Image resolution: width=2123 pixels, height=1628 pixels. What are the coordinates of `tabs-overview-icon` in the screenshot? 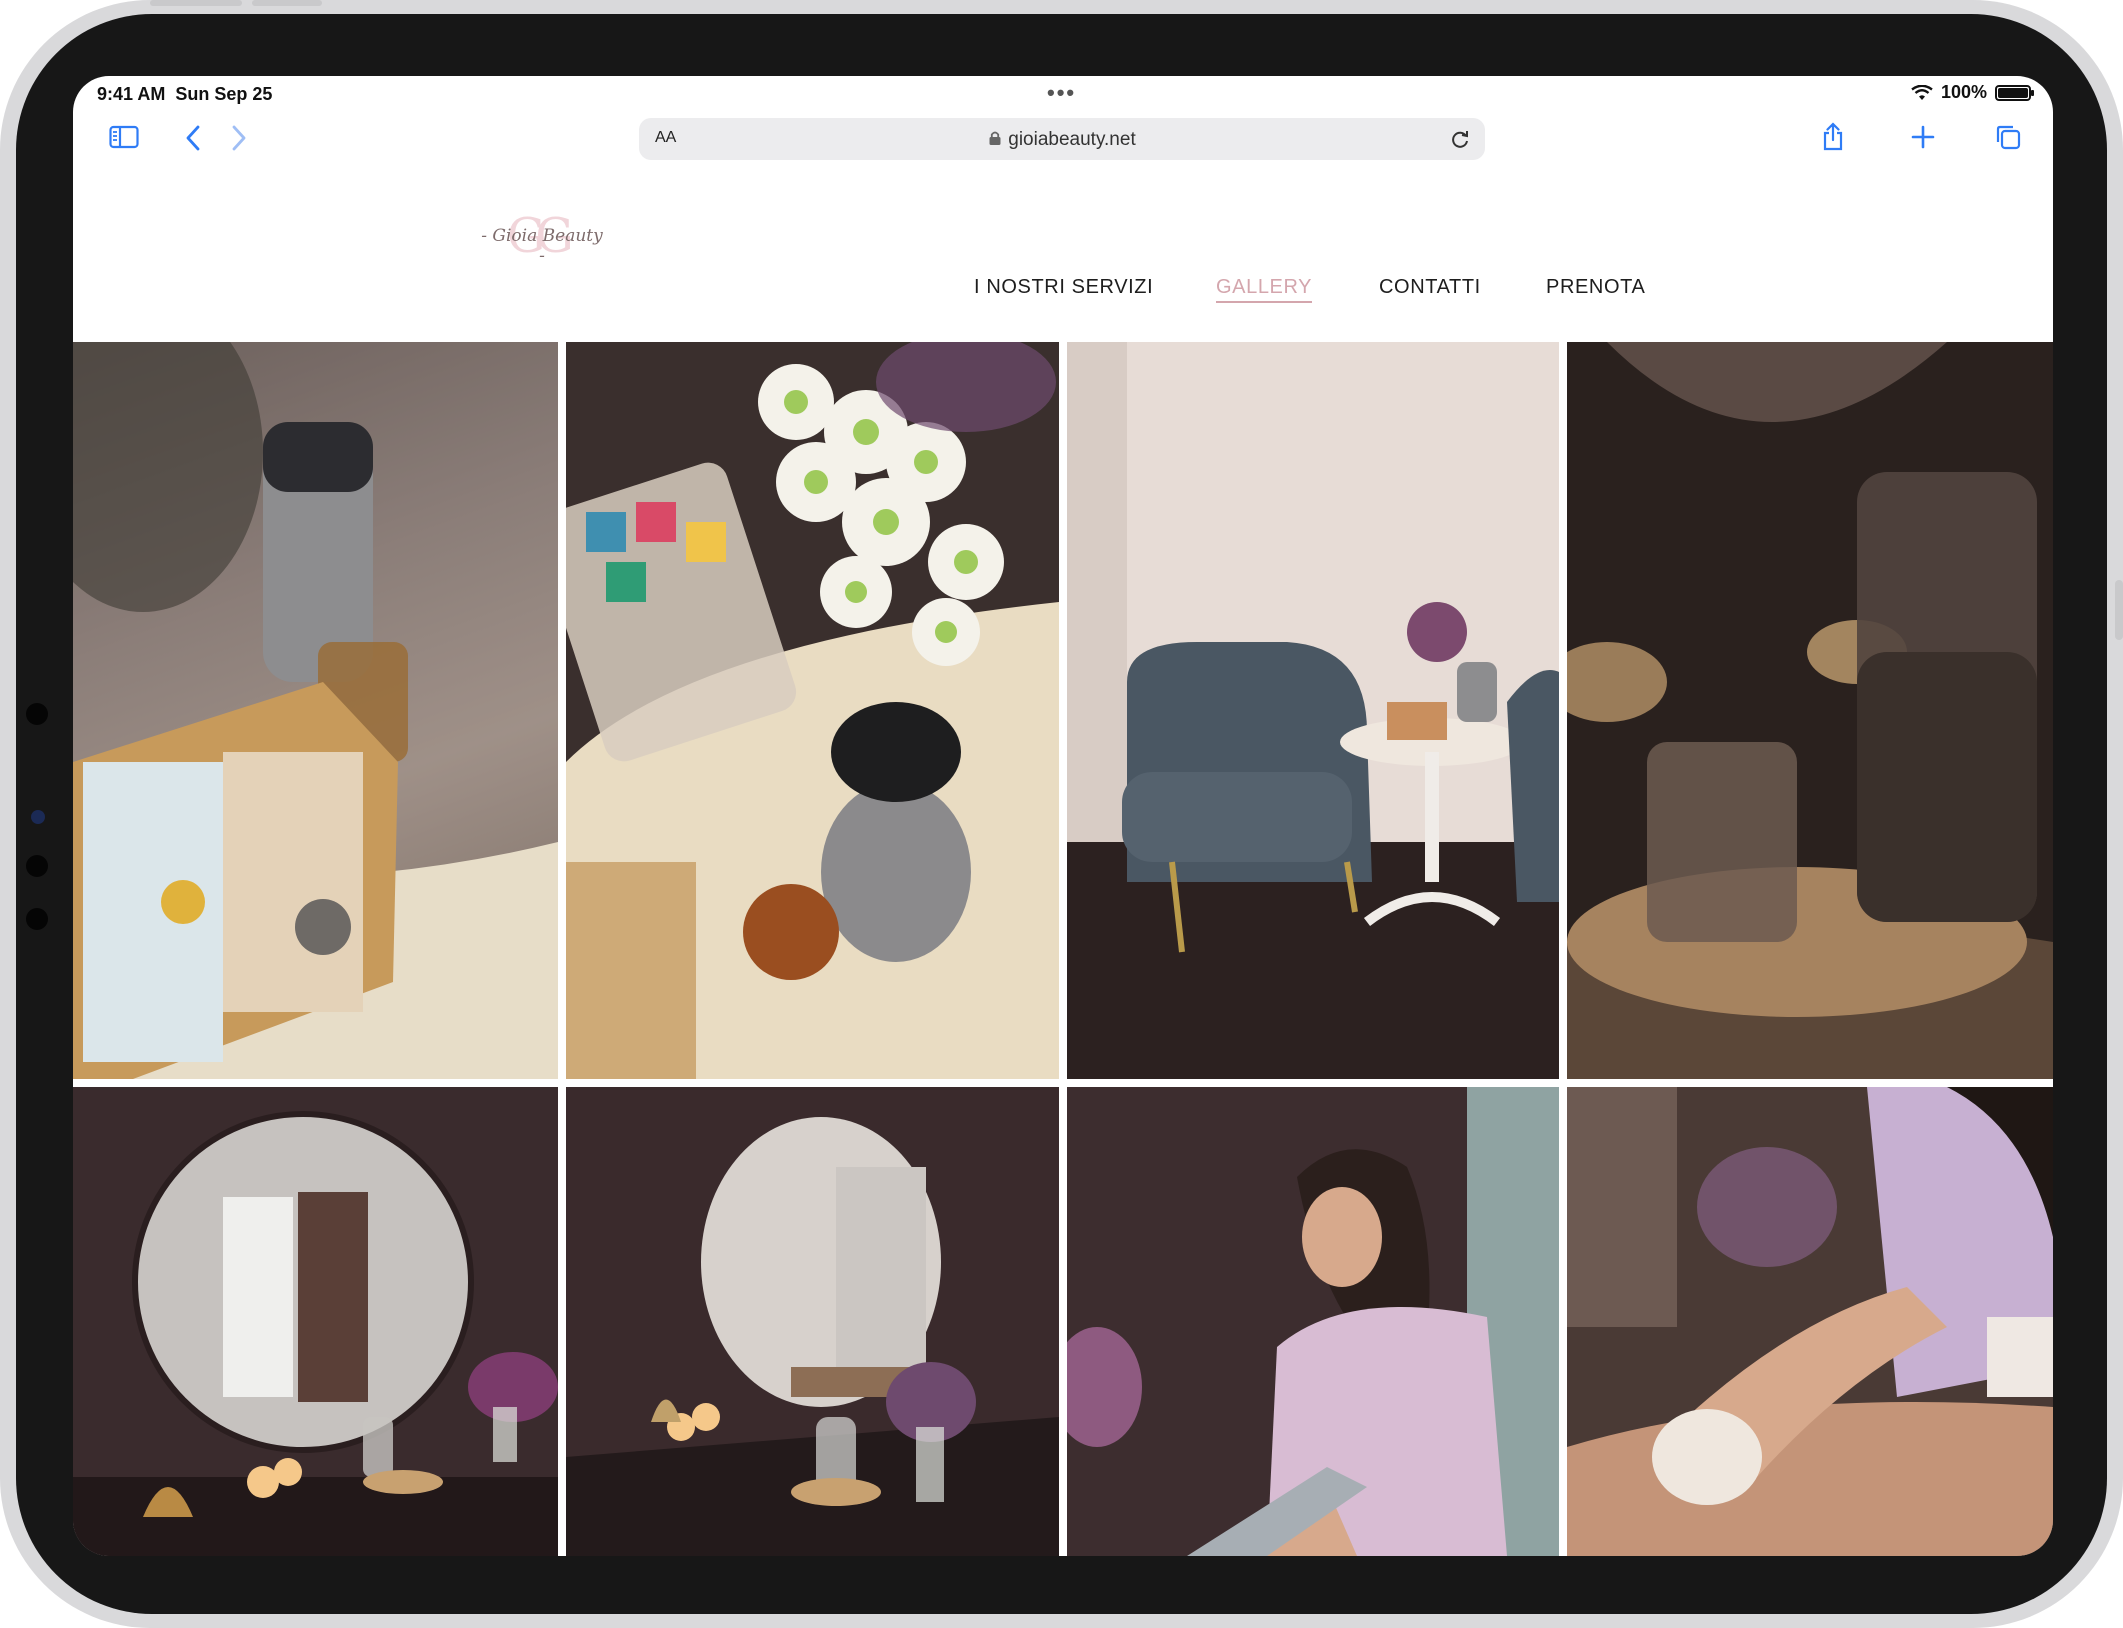 It's located at (2008, 137).